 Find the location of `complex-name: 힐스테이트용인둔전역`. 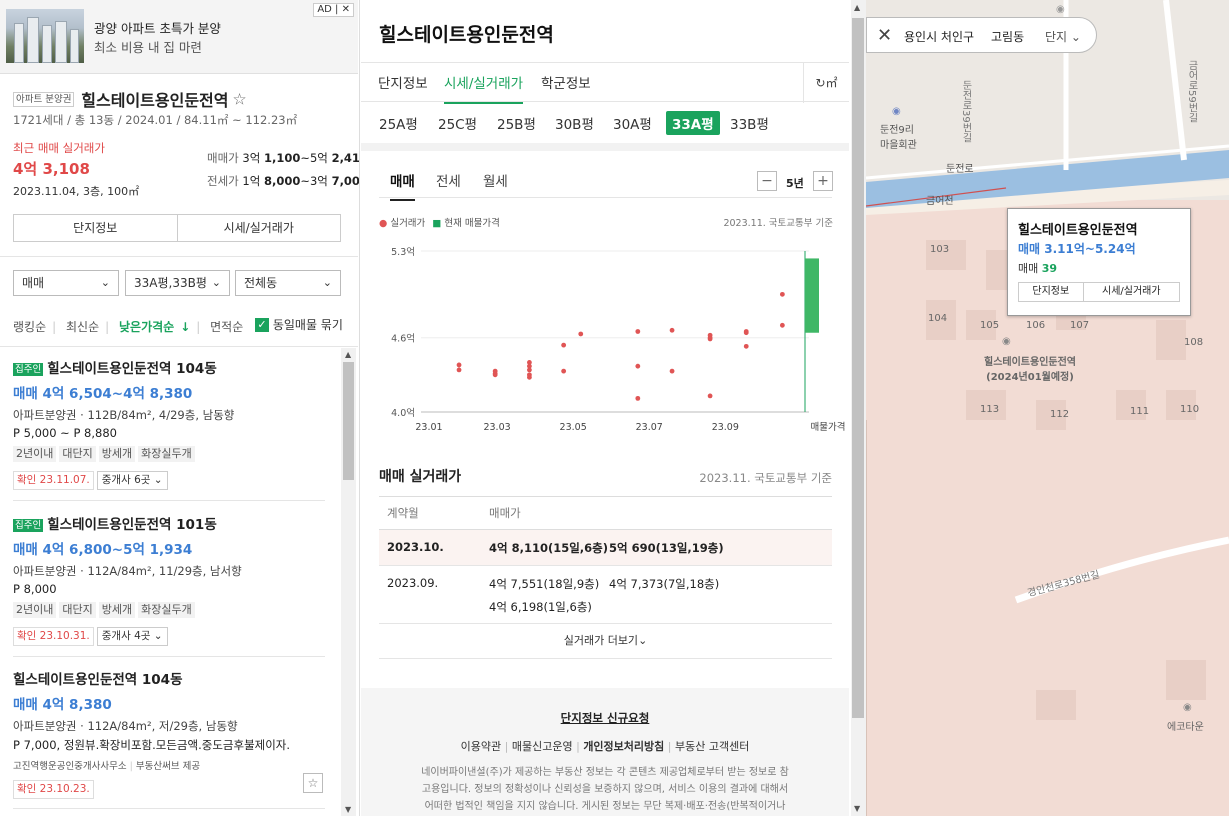

complex-name: 힐스테이트용인둔전역 is located at coordinates (155, 100).